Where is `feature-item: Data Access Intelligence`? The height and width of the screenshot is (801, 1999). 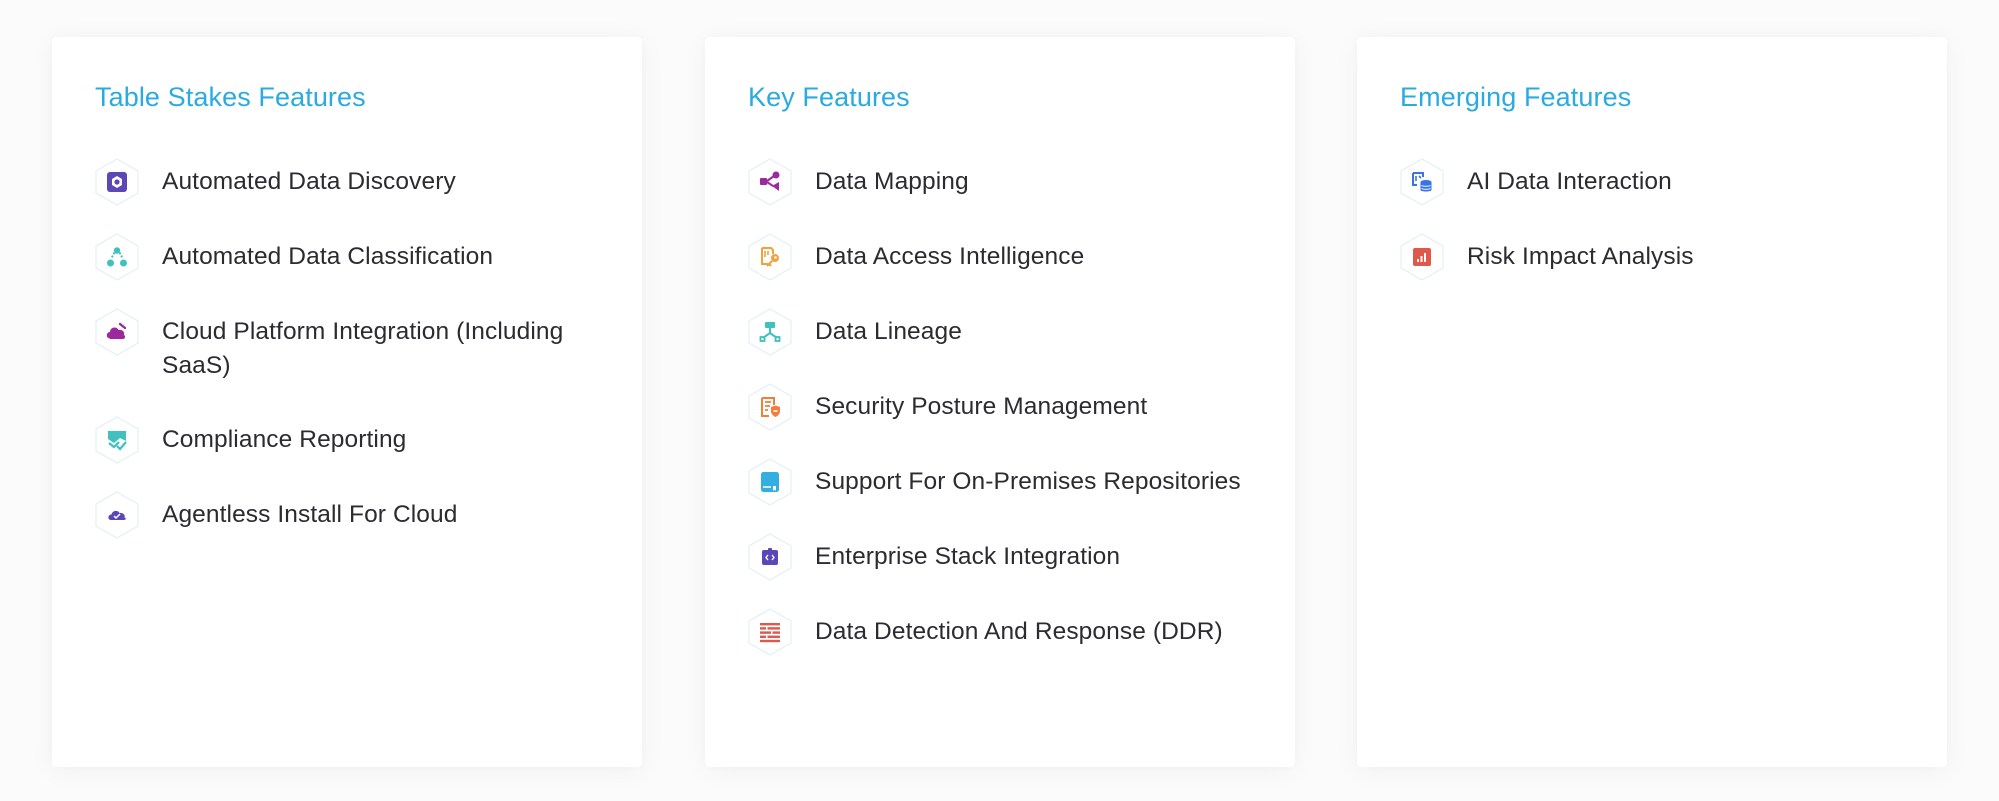 feature-item: Data Access Intelligence is located at coordinates (1006, 257).